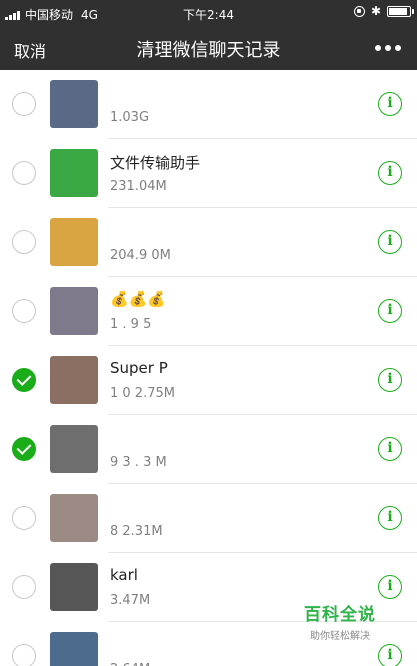 Image resolution: width=417 pixels, height=666 pixels. Describe the element at coordinates (138, 462) in the screenshot. I see `chat-size: 9 3 . 3 M` at that location.